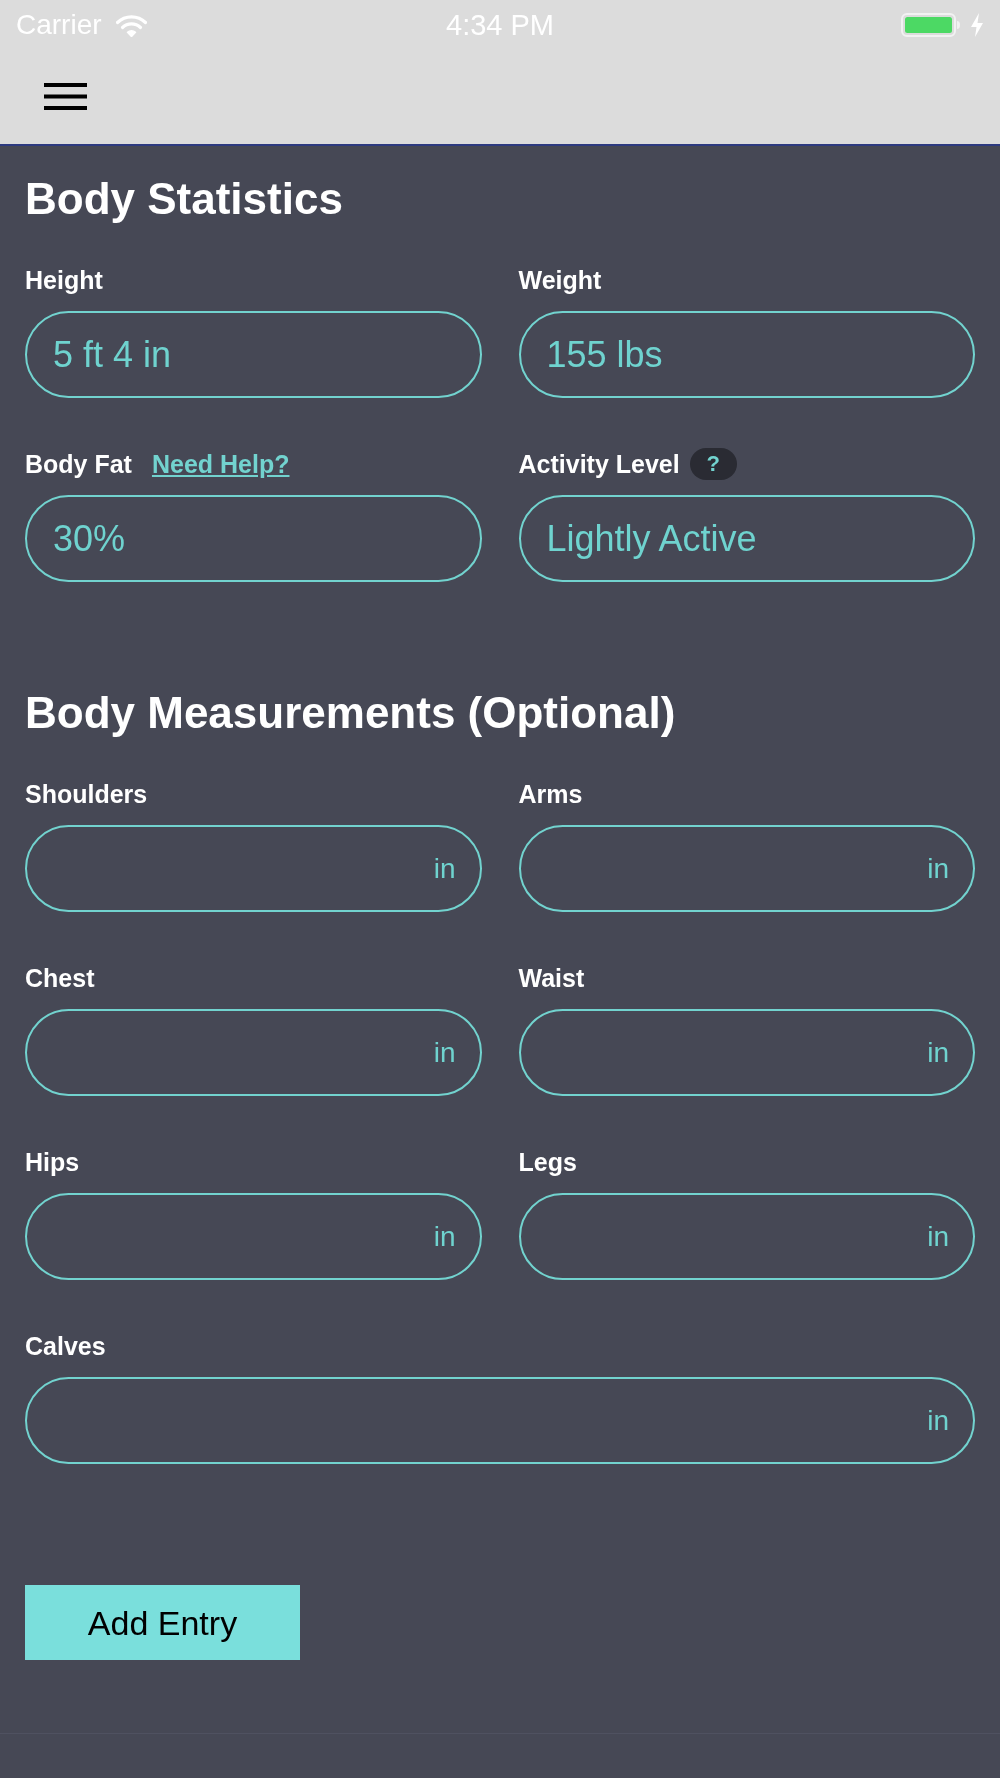 This screenshot has height=1778, width=1000. I want to click on help-link: Need Help?, so click(220, 464).